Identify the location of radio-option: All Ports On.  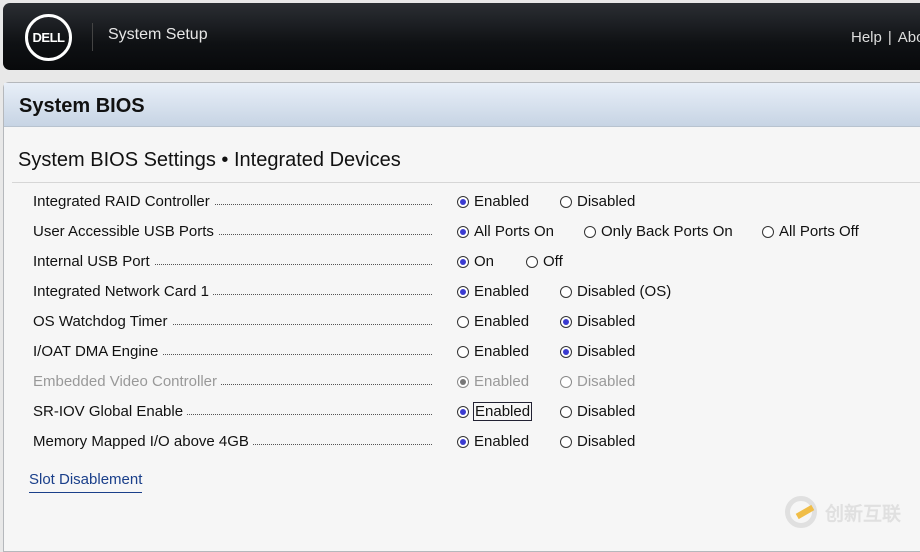
(505, 231).